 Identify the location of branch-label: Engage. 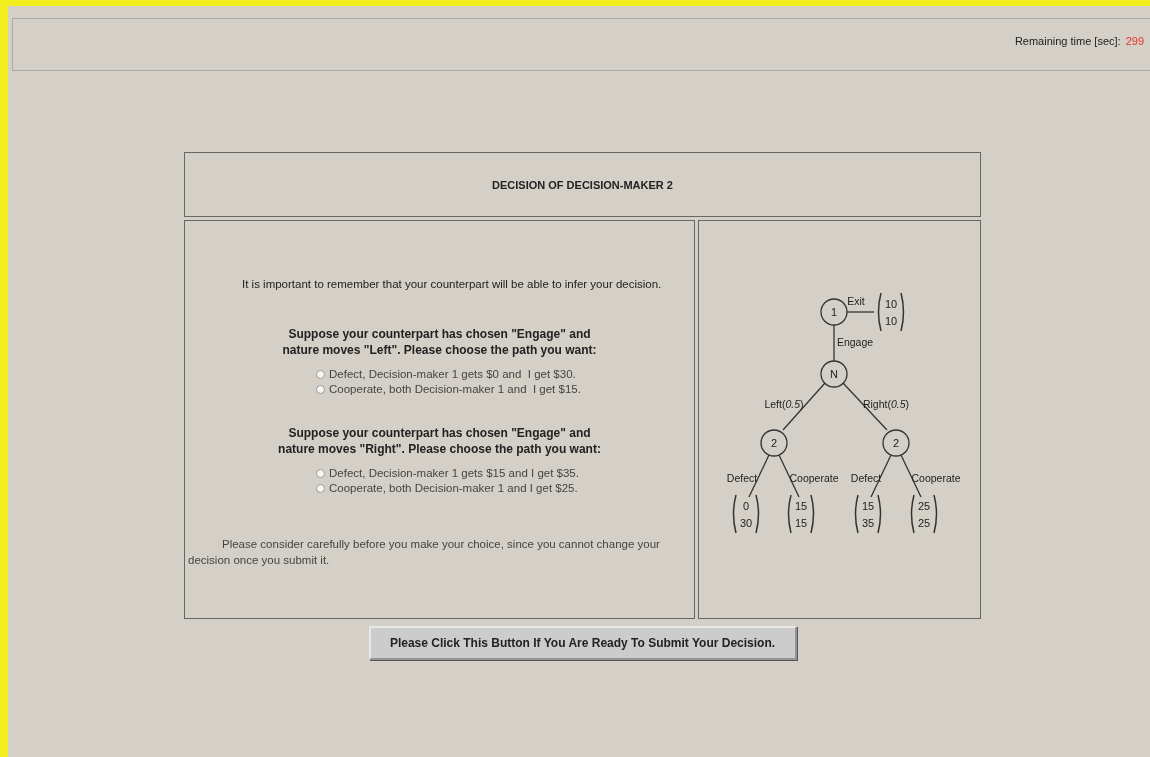
(855, 342).